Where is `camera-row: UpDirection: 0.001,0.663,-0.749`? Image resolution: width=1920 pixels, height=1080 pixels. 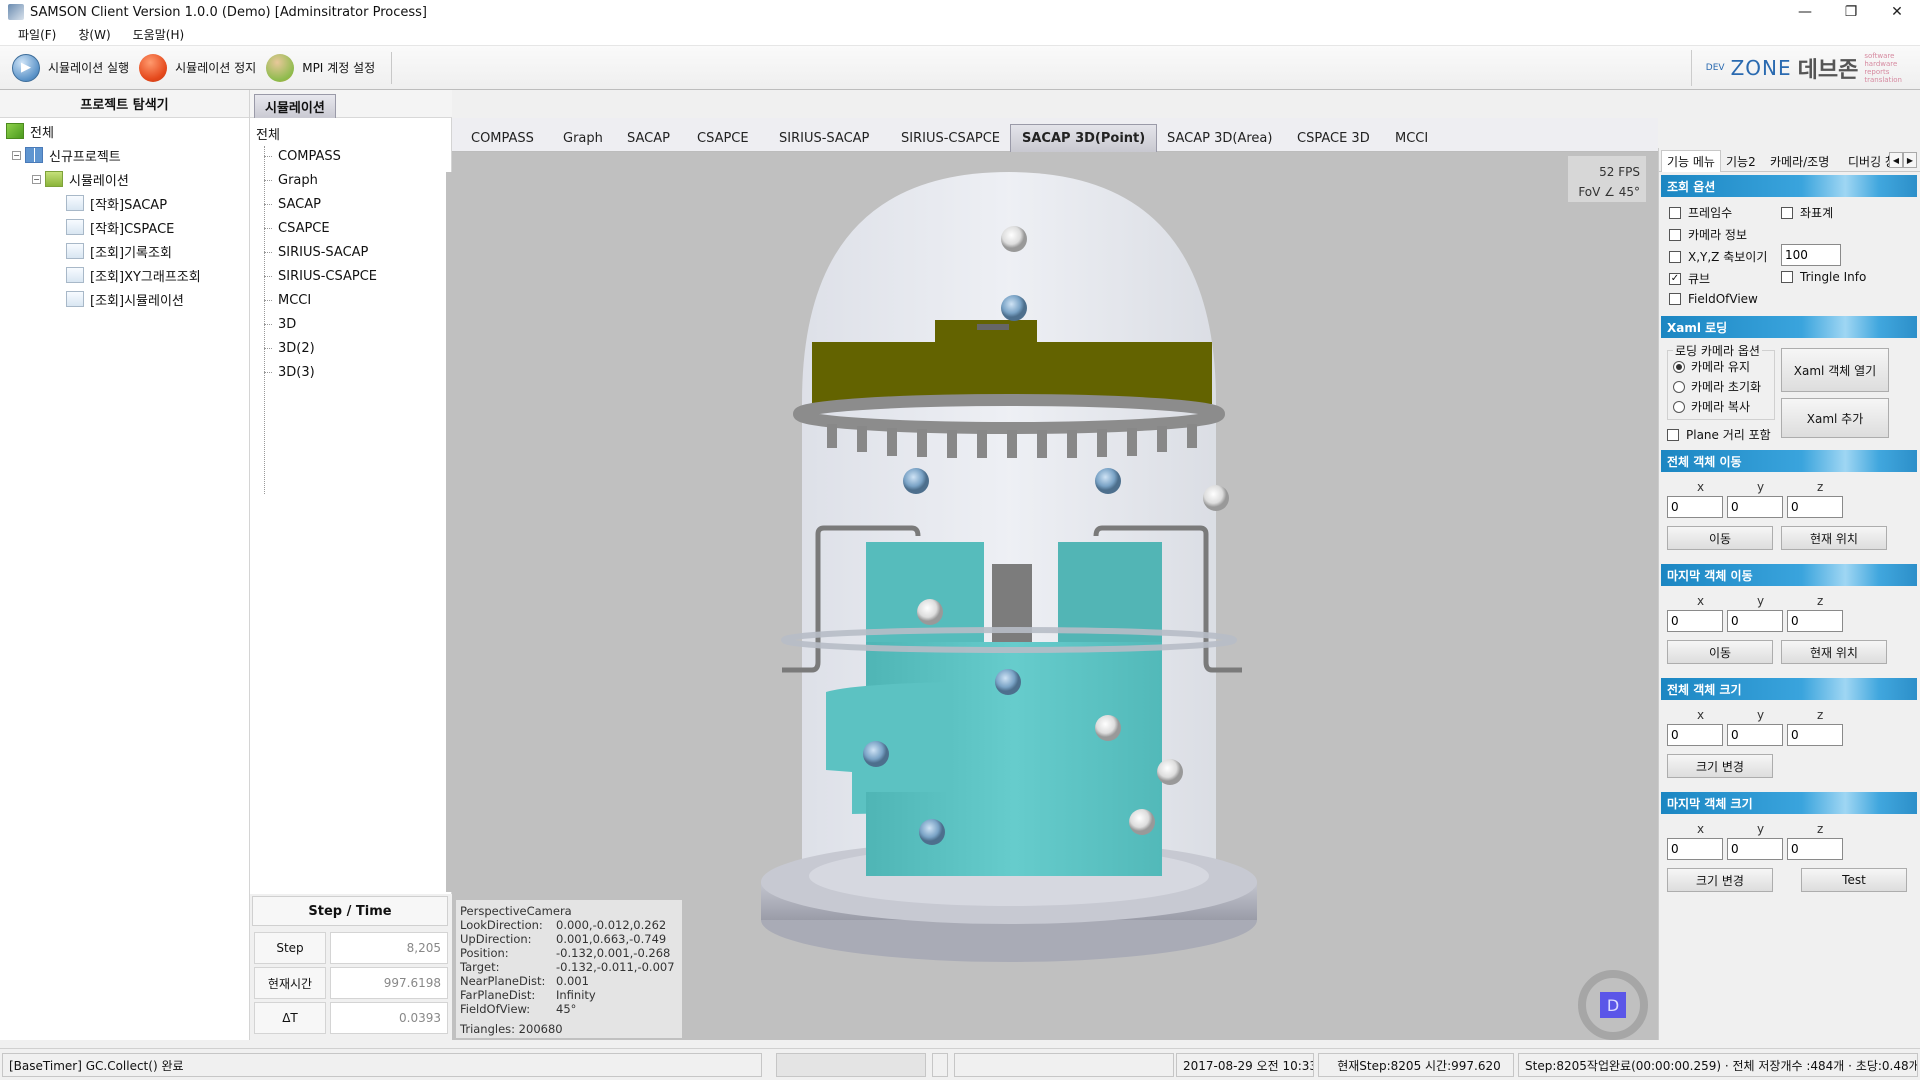 camera-row: UpDirection: 0.001,0.663,-0.749 is located at coordinates (563, 939).